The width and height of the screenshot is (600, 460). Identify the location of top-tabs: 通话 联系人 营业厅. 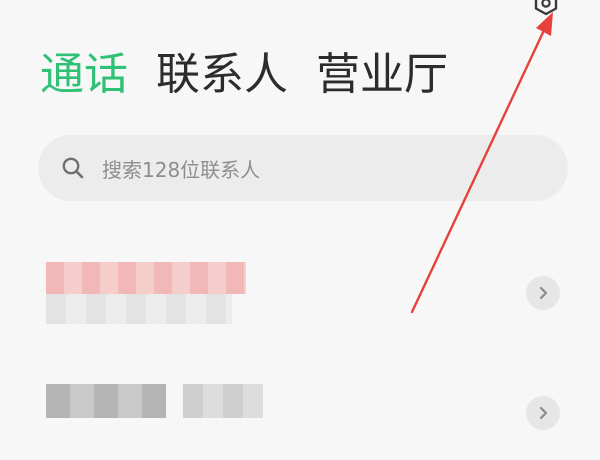
(244, 75).